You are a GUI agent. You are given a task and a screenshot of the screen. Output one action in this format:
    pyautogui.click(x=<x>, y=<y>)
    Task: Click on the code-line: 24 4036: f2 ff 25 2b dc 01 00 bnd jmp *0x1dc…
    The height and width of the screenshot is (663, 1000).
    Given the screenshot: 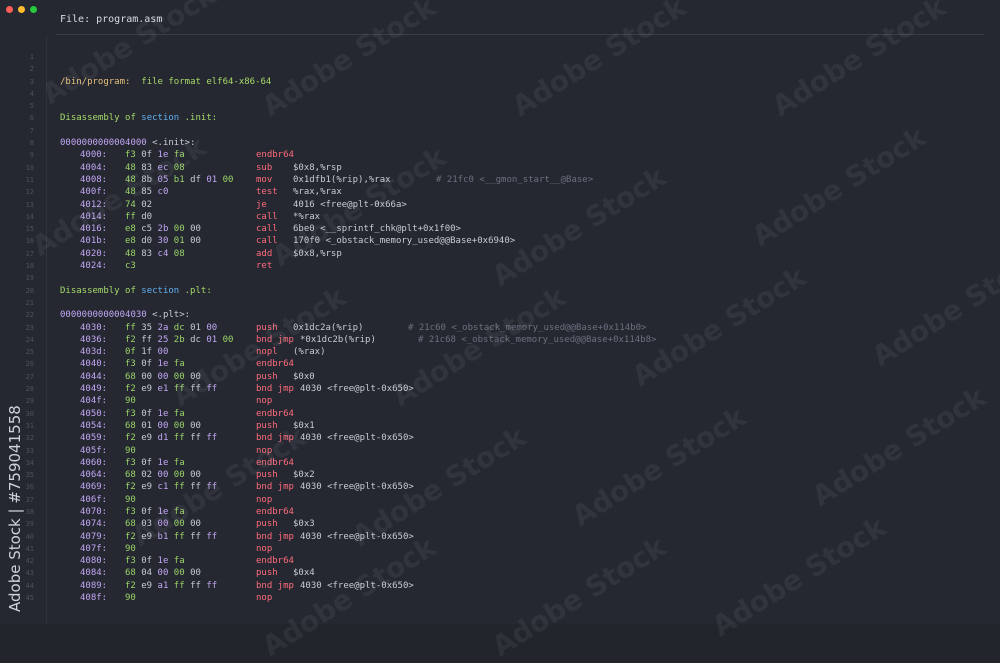 What is the action you would take?
    pyautogui.click(x=500, y=340)
    